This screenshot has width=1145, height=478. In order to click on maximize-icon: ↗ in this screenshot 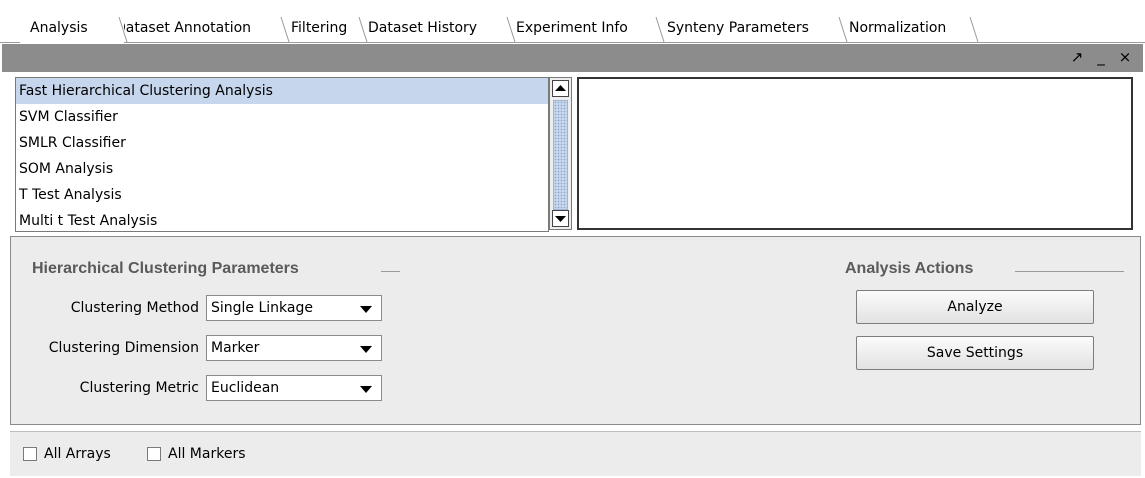, I will do `click(1077, 57)`.